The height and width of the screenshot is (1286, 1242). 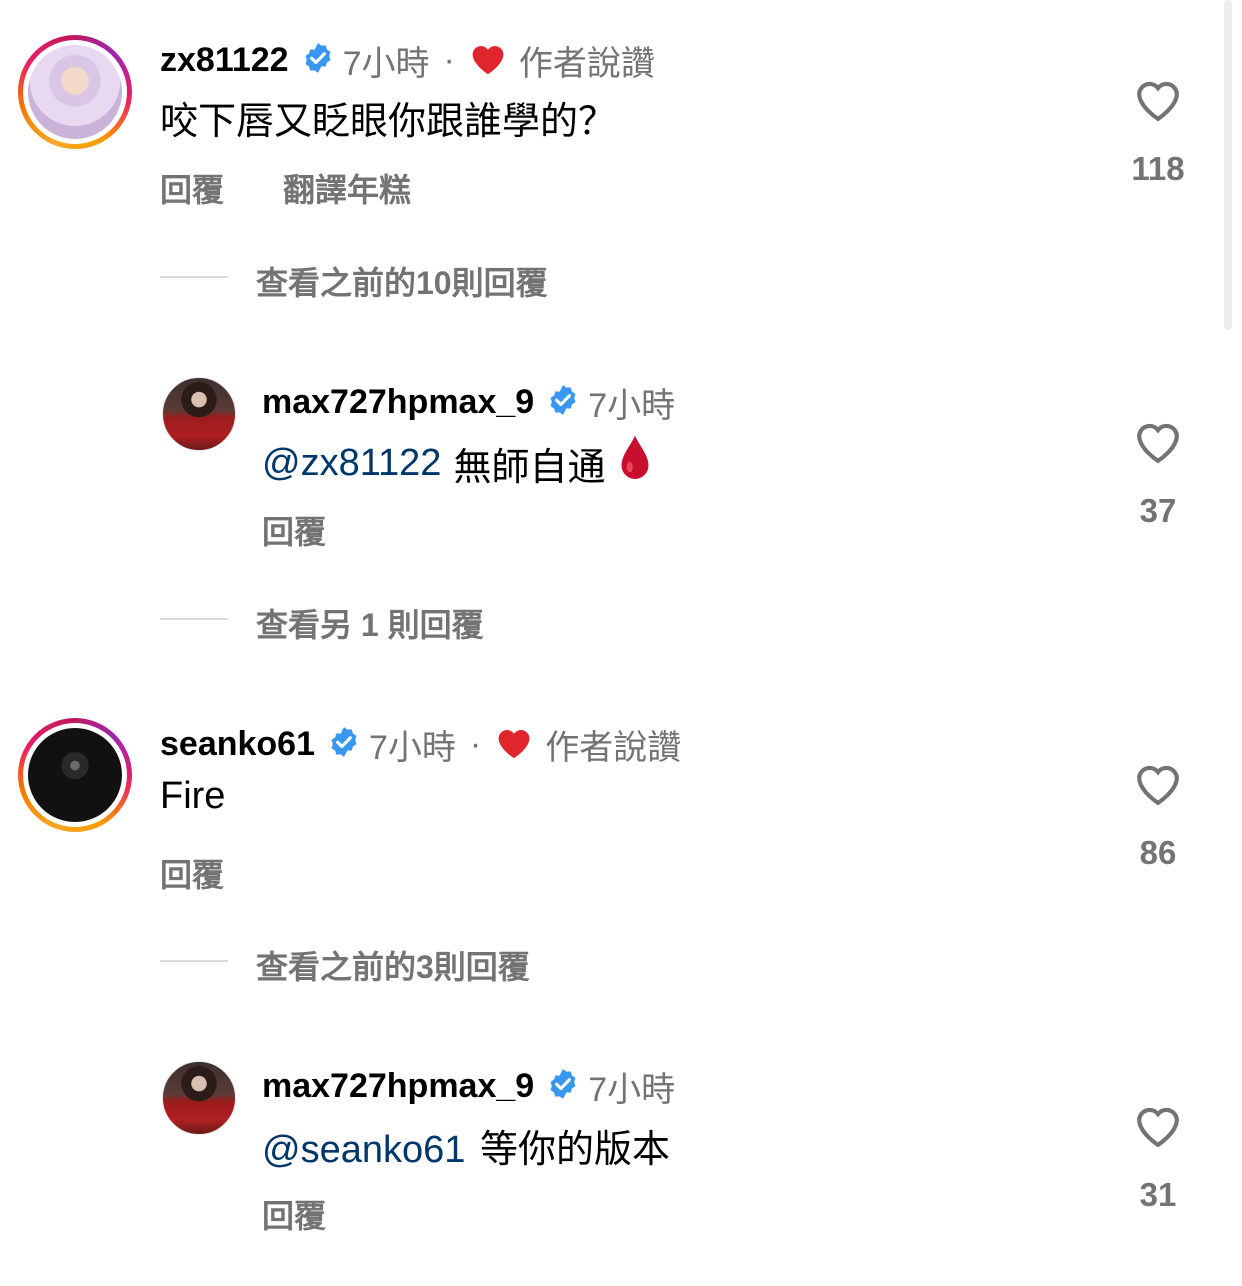 I want to click on username: seanko61, so click(x=237, y=744).